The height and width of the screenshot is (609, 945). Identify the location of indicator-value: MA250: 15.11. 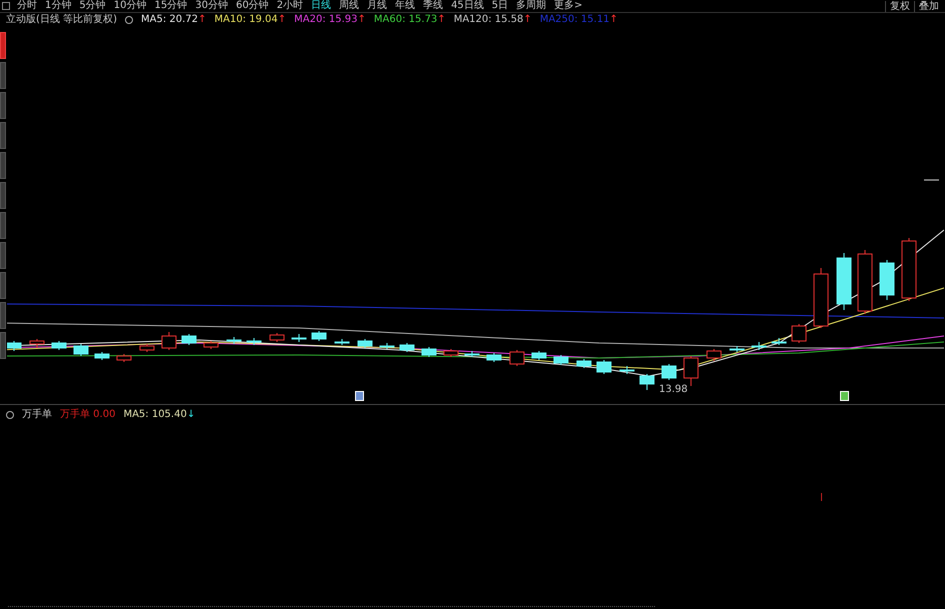
(575, 19).